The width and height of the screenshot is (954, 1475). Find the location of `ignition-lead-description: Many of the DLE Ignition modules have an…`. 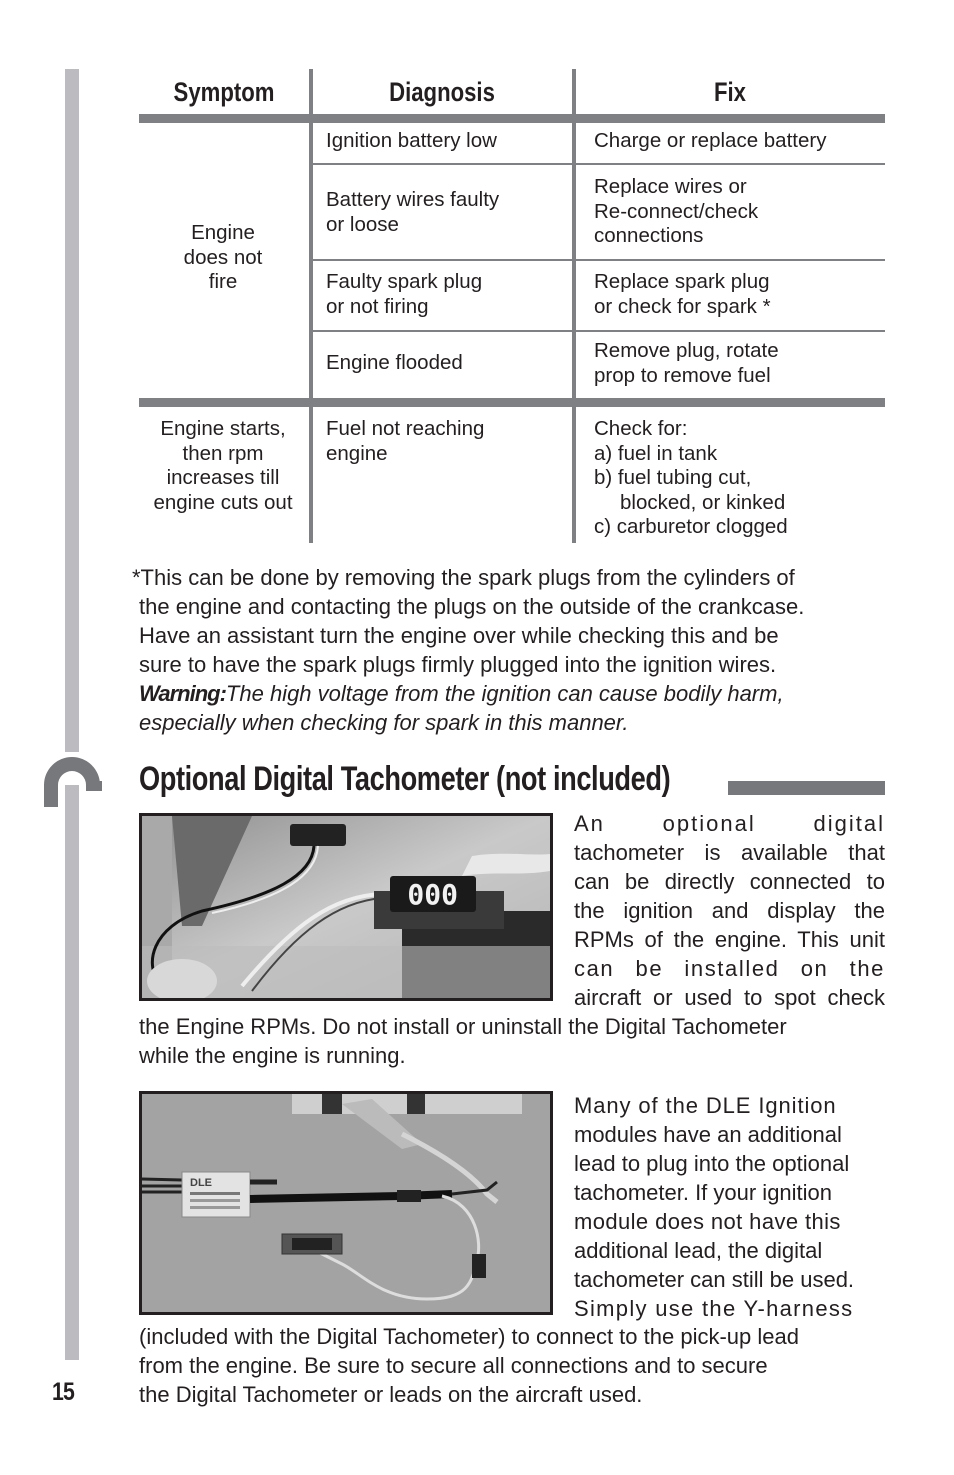

ignition-lead-description: Many of the DLE Ignition modules have an… is located at coordinates (731, 1207).